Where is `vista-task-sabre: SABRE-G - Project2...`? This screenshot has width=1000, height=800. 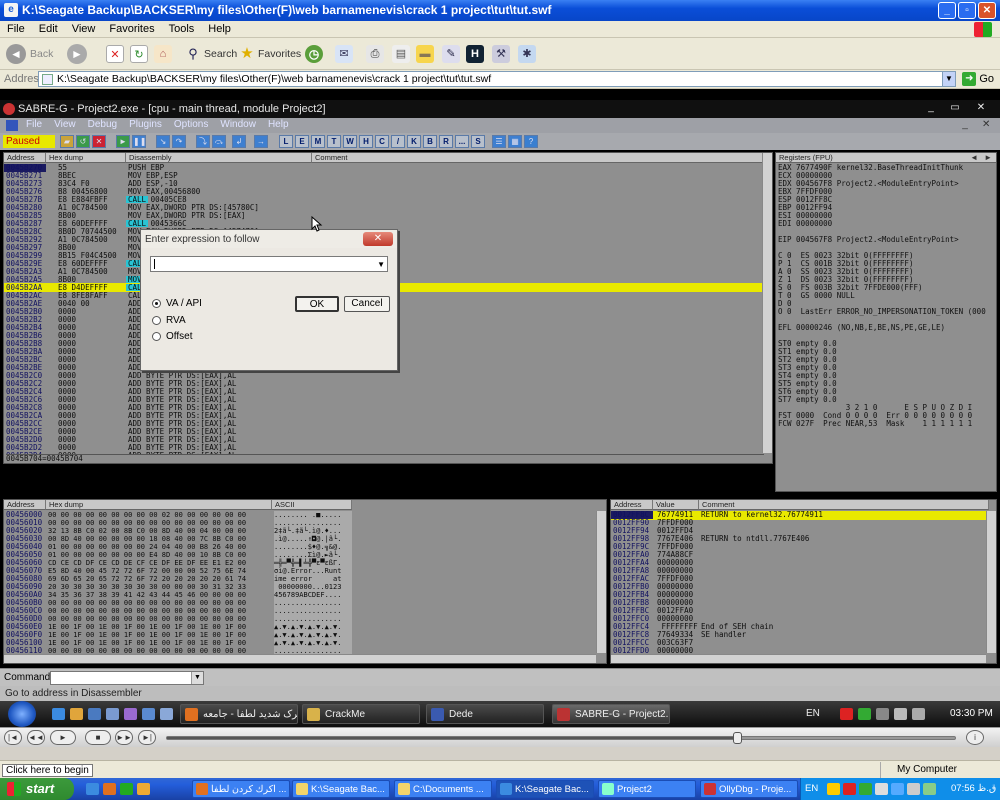 vista-task-sabre: SABRE-G - Project2... is located at coordinates (611, 714).